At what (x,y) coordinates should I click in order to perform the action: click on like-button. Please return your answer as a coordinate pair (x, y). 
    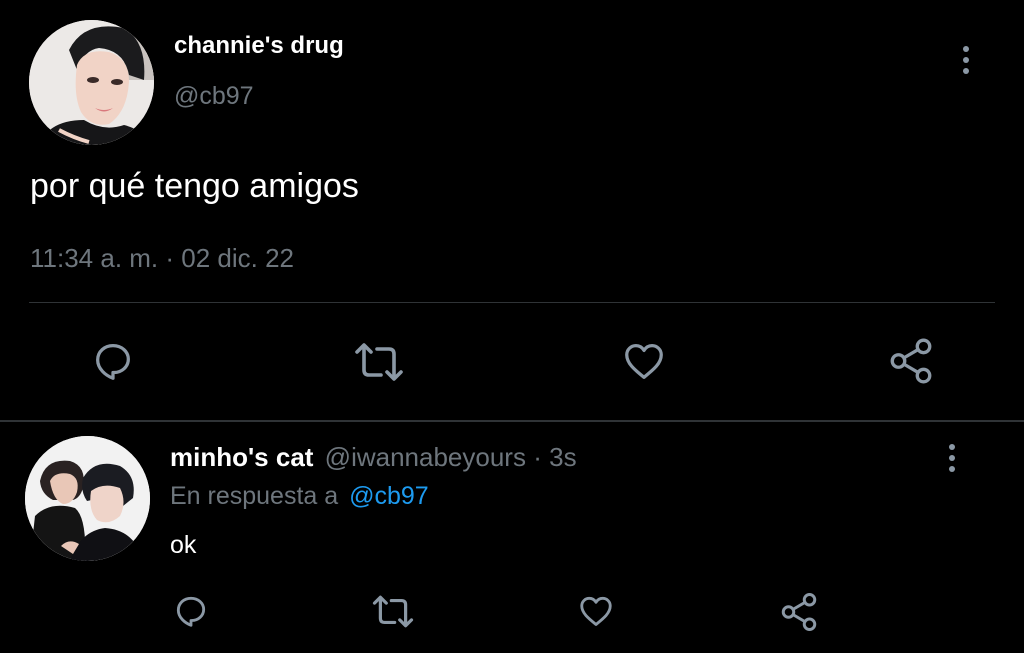
    Looking at the image, I should click on (644, 361).